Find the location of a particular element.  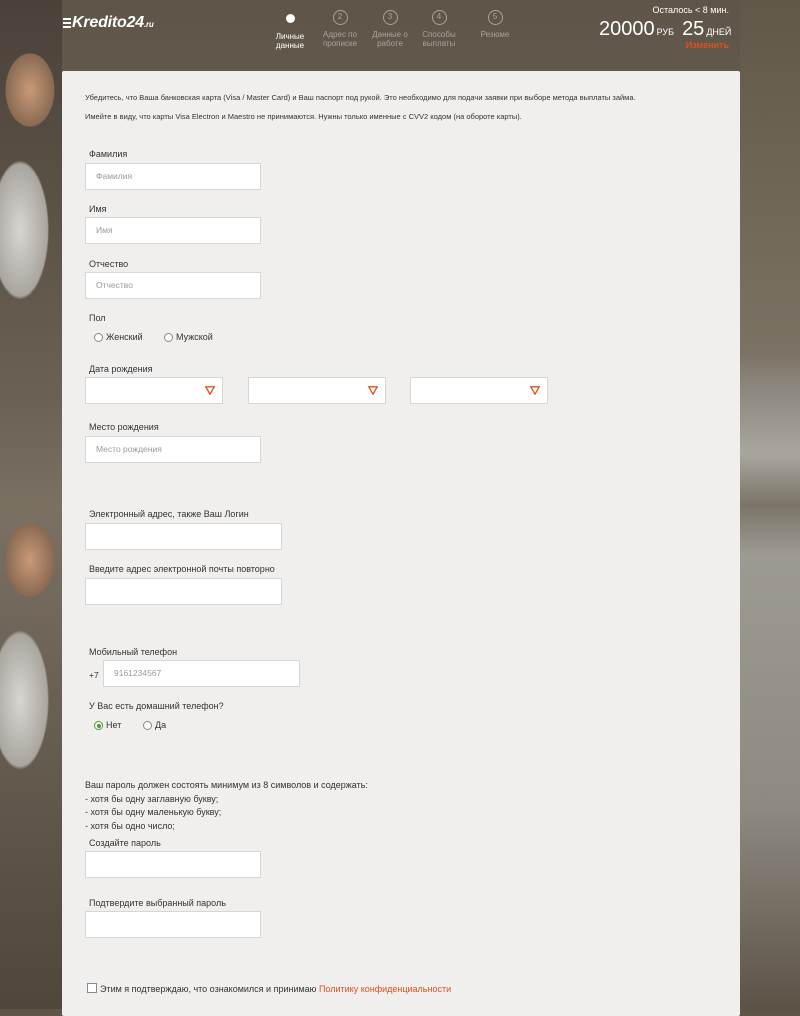

dob-year-select is located at coordinates (479, 390).